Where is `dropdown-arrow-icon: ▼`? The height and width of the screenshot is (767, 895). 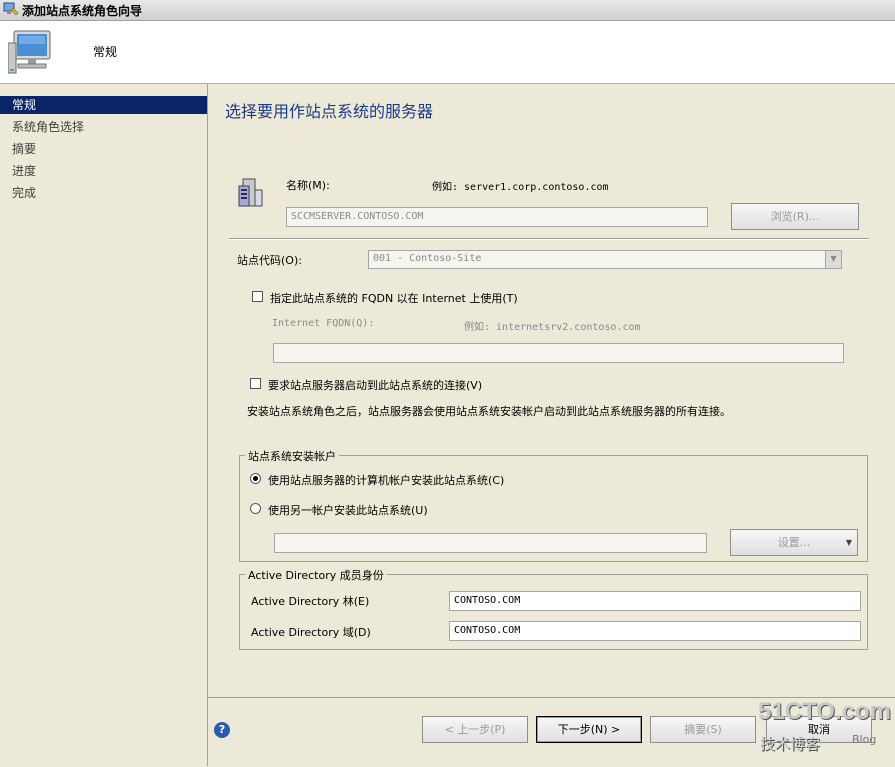
dropdown-arrow-icon: ▼ is located at coordinates (848, 542).